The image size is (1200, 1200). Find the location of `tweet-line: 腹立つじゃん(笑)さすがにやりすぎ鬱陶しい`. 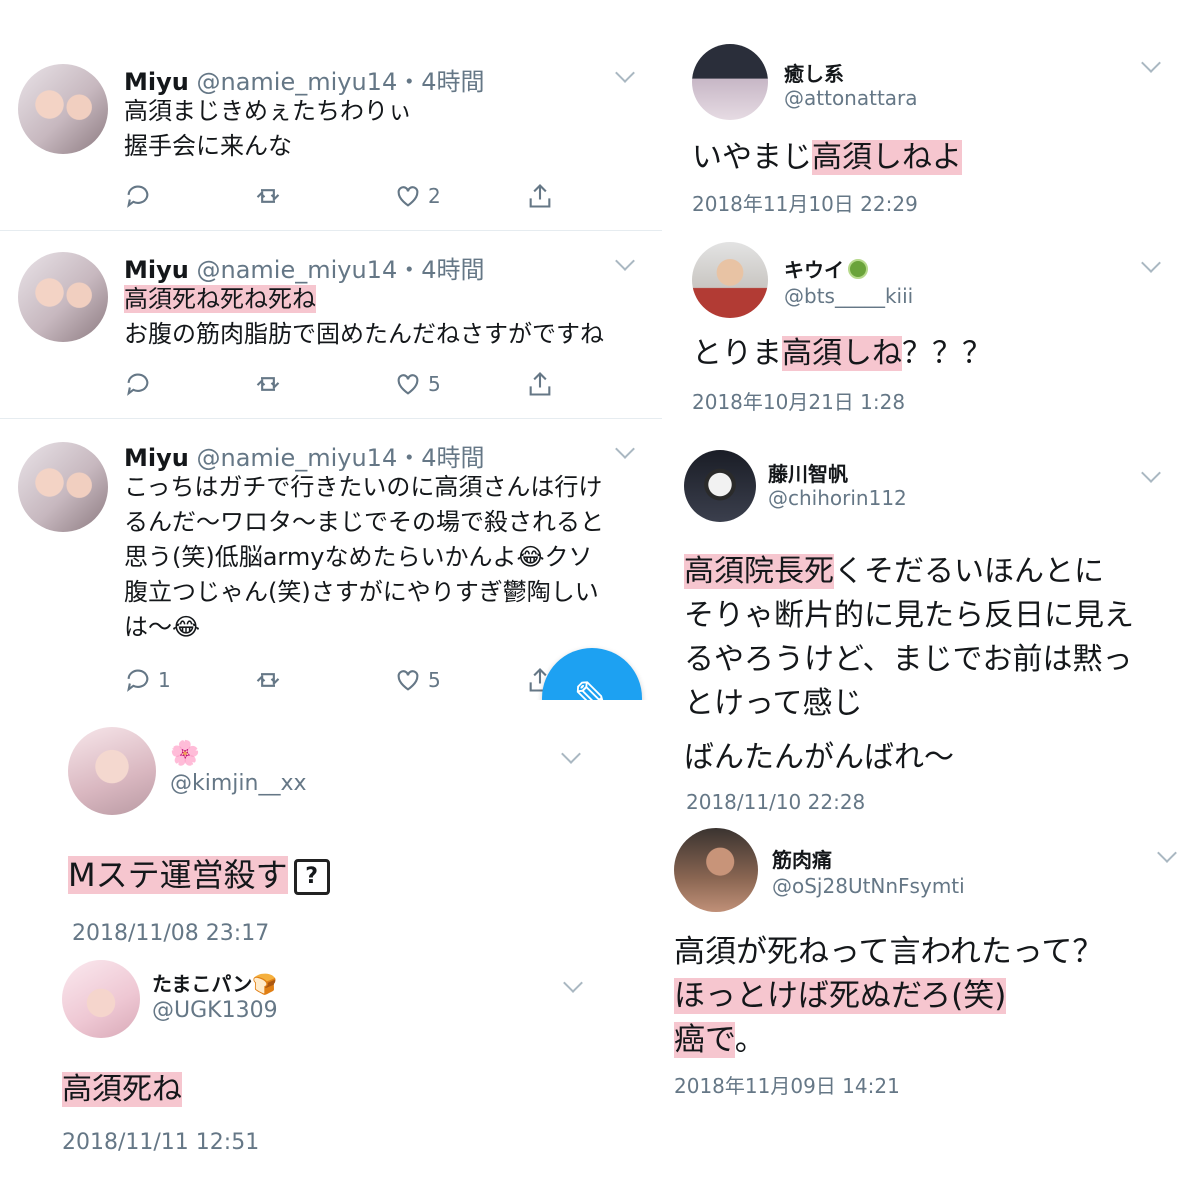

tweet-line: 腹立つじゃん(笑)さすがにやりすぎ鬱陶しい is located at coordinates (361, 592).